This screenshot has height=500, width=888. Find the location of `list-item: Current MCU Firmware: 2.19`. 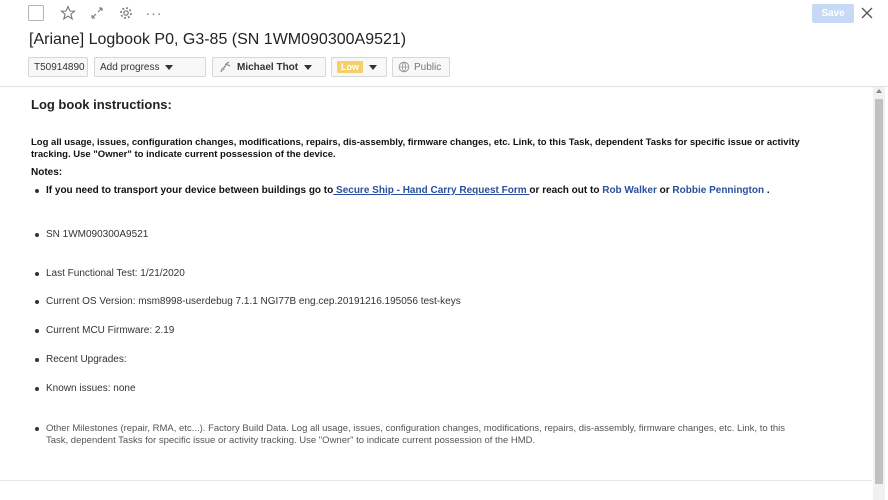

list-item: Current MCU Firmware: 2.19 is located at coordinates (104, 330).